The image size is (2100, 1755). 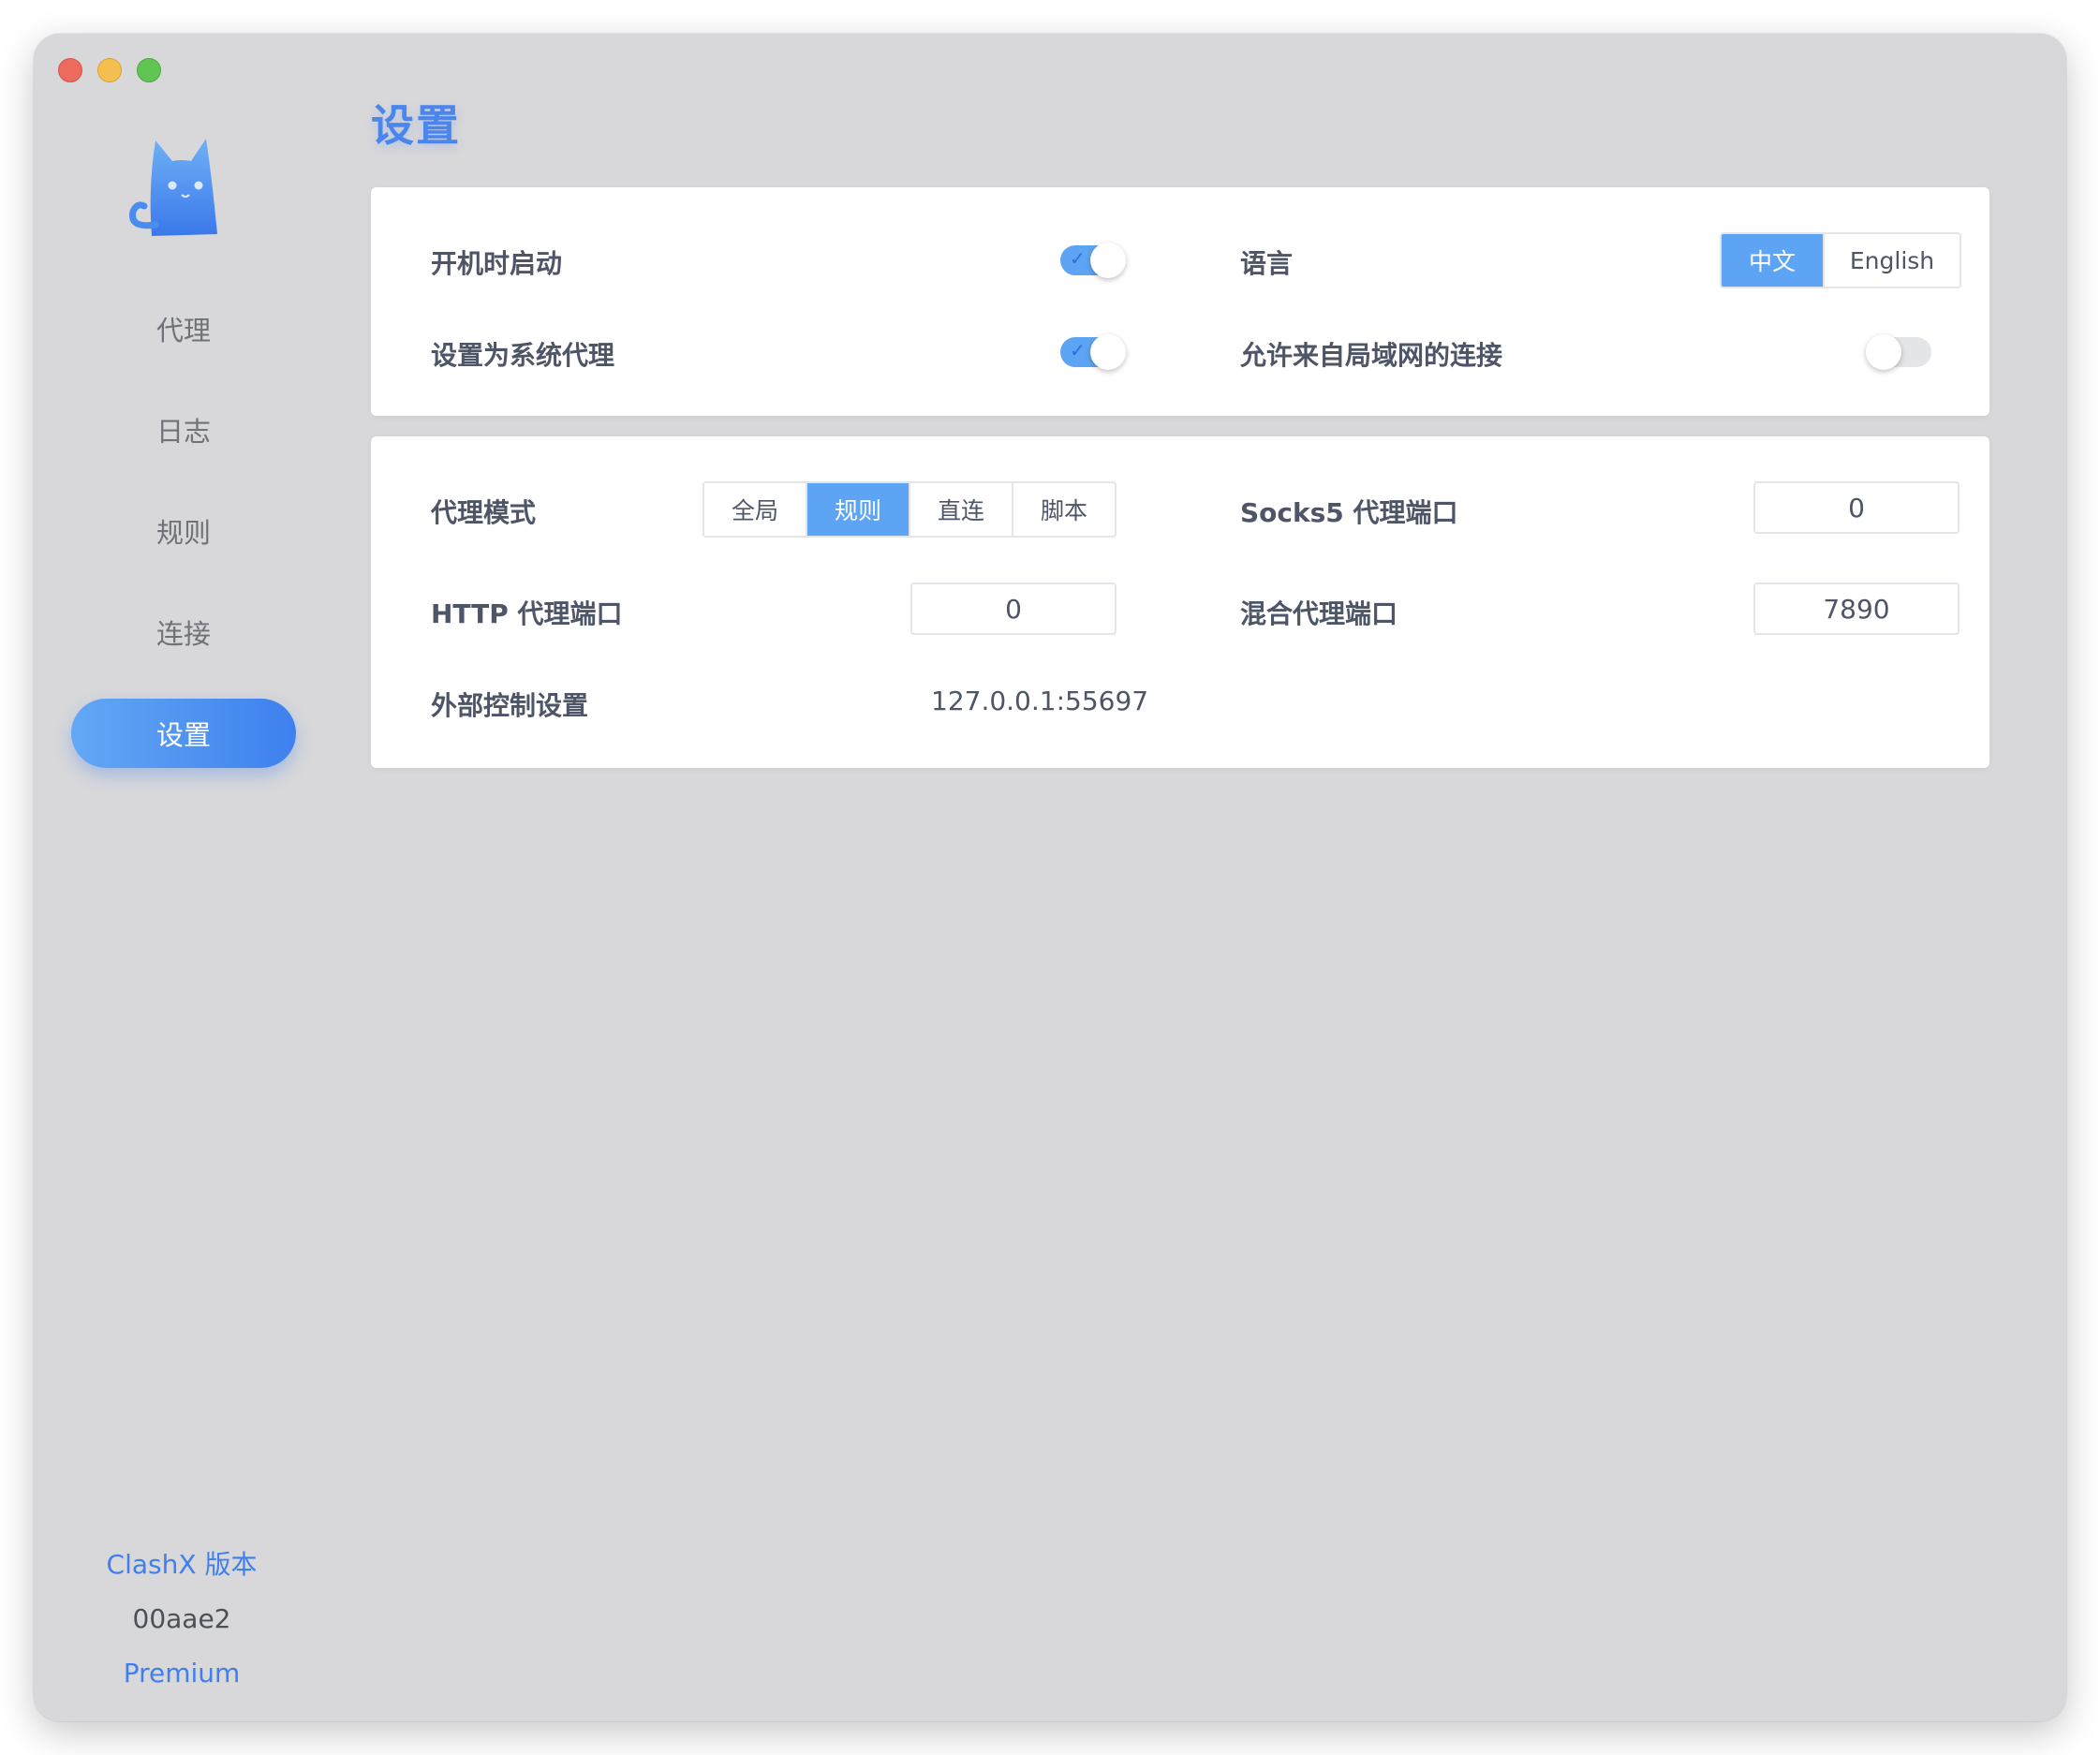 What do you see at coordinates (962, 509) in the screenshot?
I see `proxy-mode-direct: 直连` at bounding box center [962, 509].